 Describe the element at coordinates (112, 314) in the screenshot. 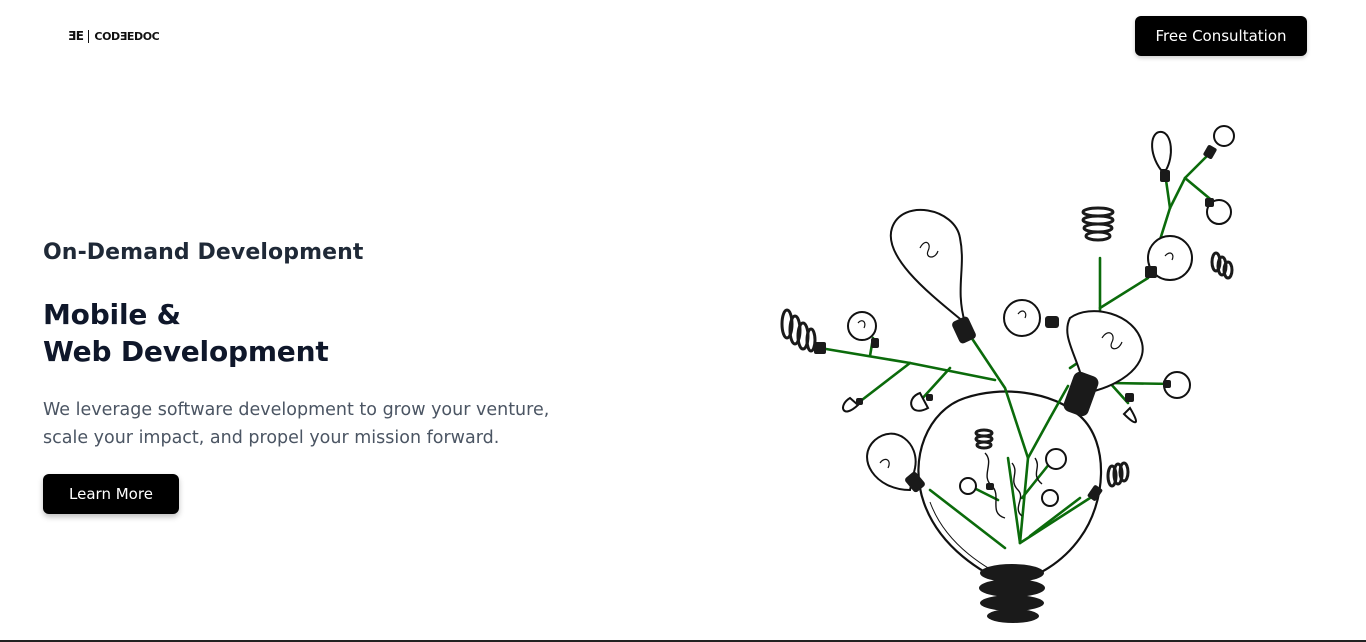

I see `hero-title-line-1: Mobile &` at that location.